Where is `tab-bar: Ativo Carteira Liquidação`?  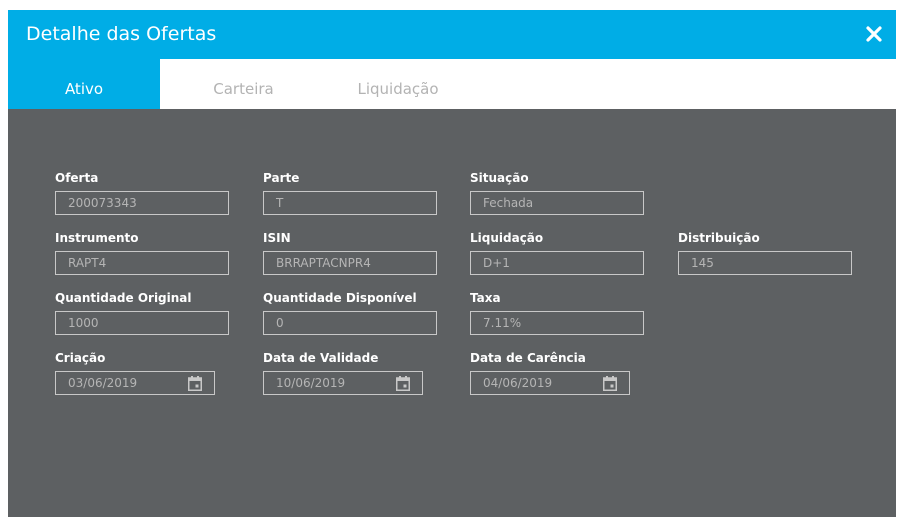
tab-bar: Ativo Carteira Liquidação is located at coordinates (452, 84).